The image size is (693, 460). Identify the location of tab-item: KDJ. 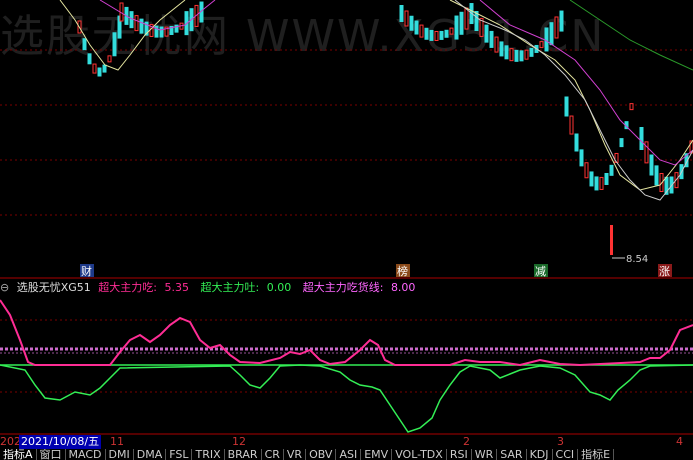
(540, 454).